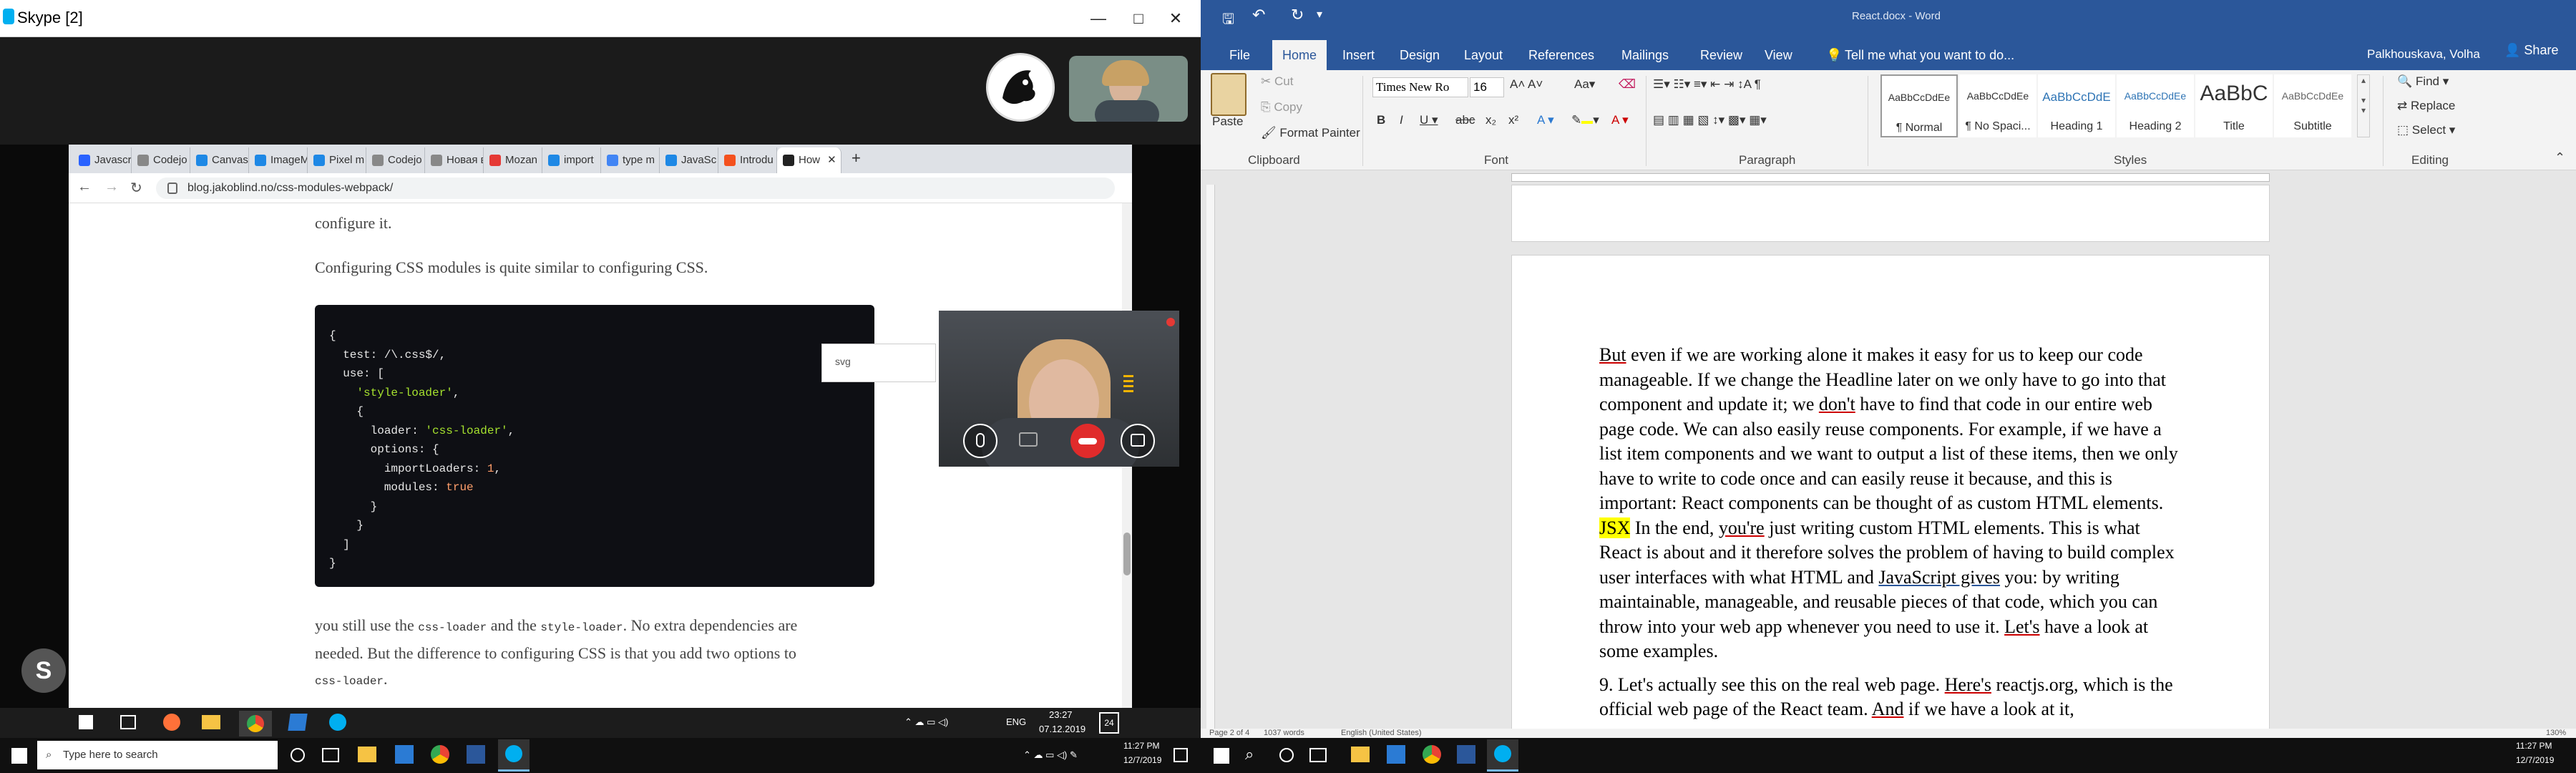 This screenshot has width=2576, height=773. Describe the element at coordinates (747, 160) in the screenshot. I see `browser-tab: Introdu` at that location.